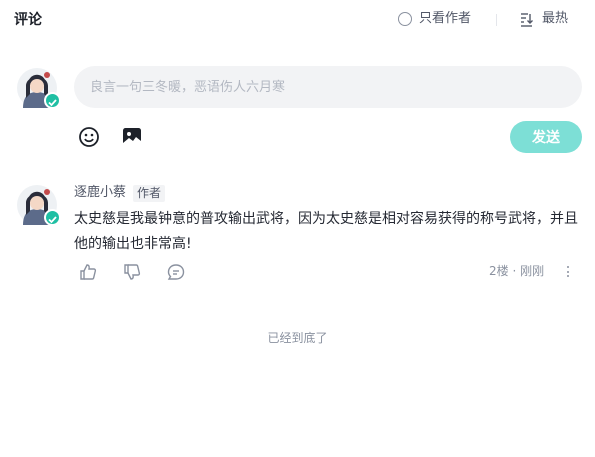 Image resolution: width=595 pixels, height=457 pixels. Describe the element at coordinates (297, 20) in the screenshot. I see `comments-header: 评论 只看作者 最热` at that location.